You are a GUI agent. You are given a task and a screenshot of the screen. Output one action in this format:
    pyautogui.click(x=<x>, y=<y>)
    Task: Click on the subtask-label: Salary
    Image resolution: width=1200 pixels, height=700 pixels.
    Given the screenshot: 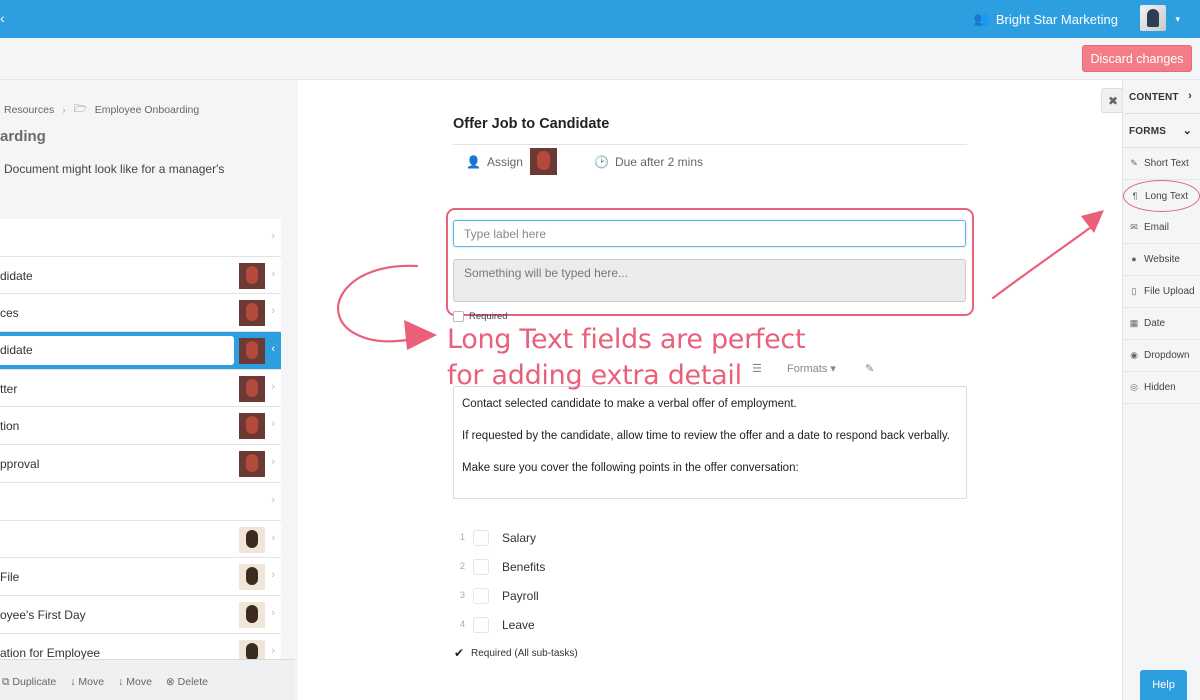 What is the action you would take?
    pyautogui.click(x=519, y=538)
    